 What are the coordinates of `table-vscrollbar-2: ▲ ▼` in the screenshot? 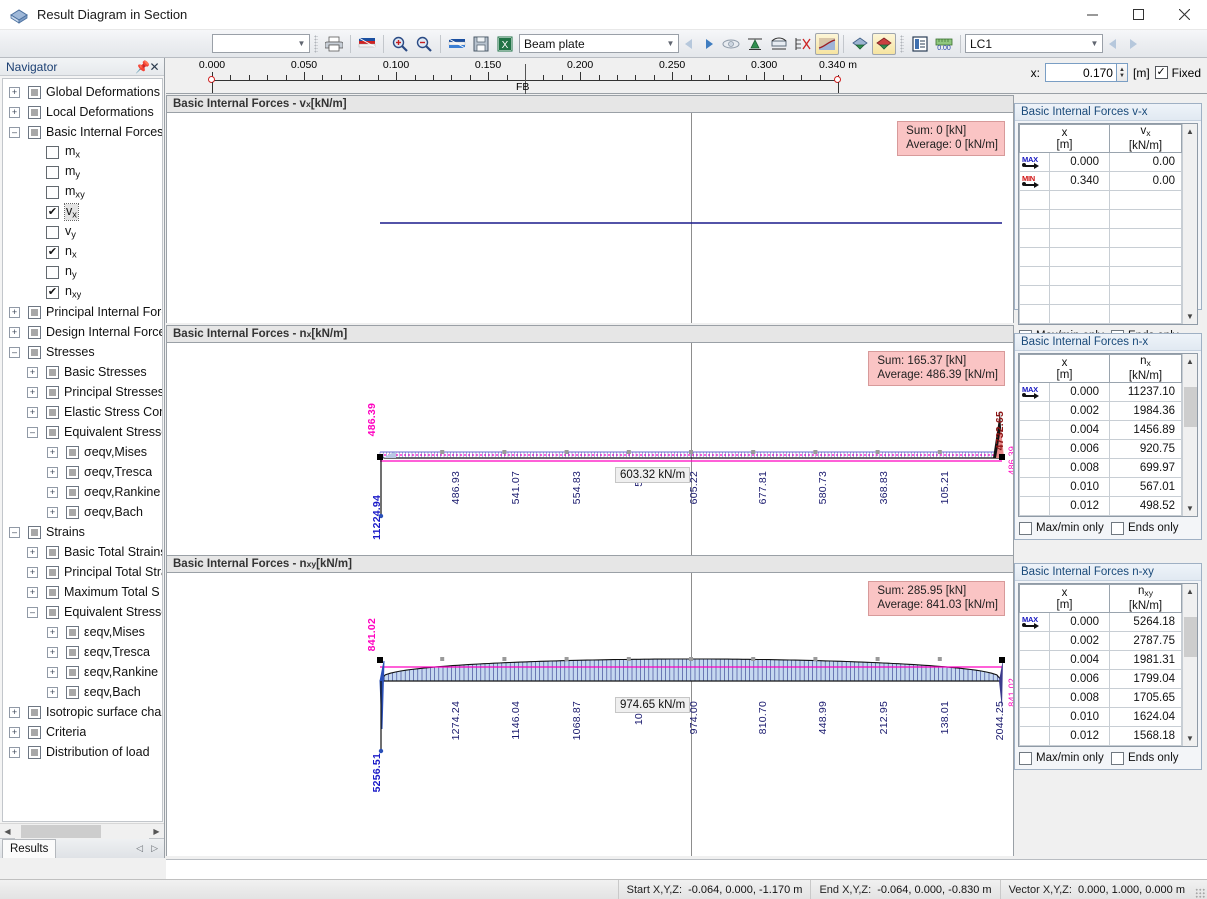 It's located at (1189, 665).